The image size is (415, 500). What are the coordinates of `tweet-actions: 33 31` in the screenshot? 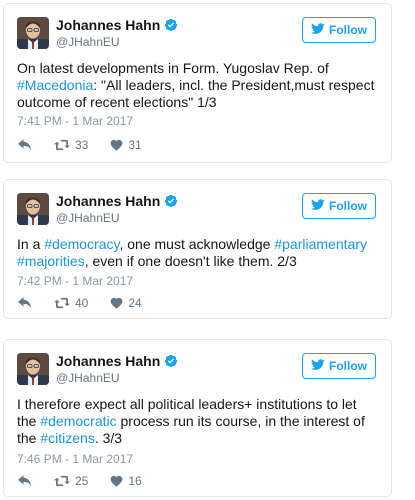 It's located at (80, 145).